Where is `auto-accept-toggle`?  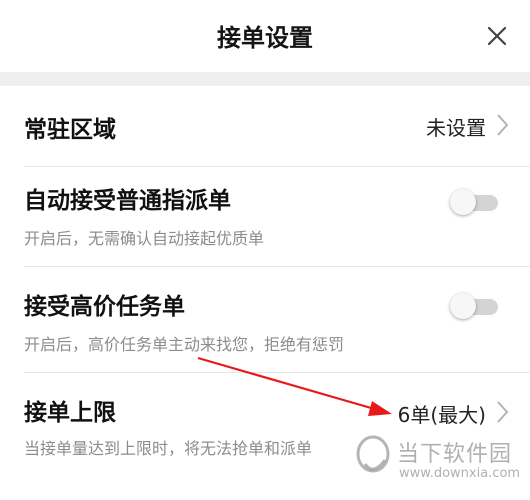
auto-accept-toggle is located at coordinates (474, 202).